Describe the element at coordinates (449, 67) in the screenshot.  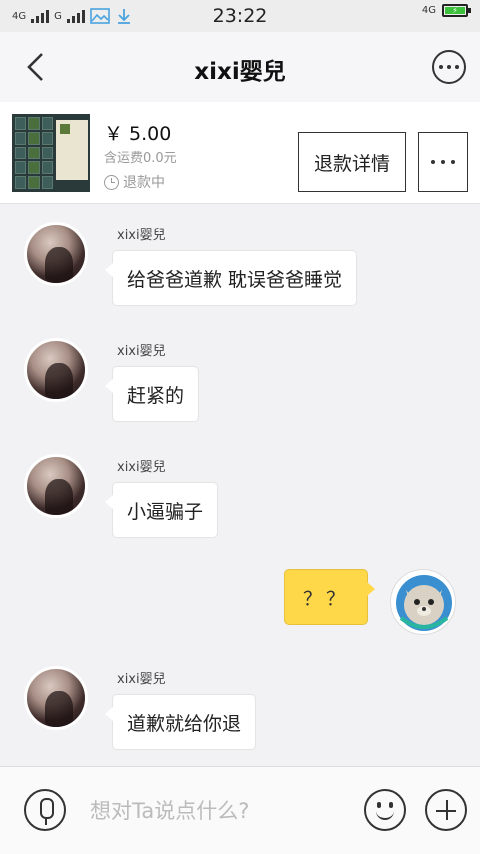
I see `more-options-icon` at that location.